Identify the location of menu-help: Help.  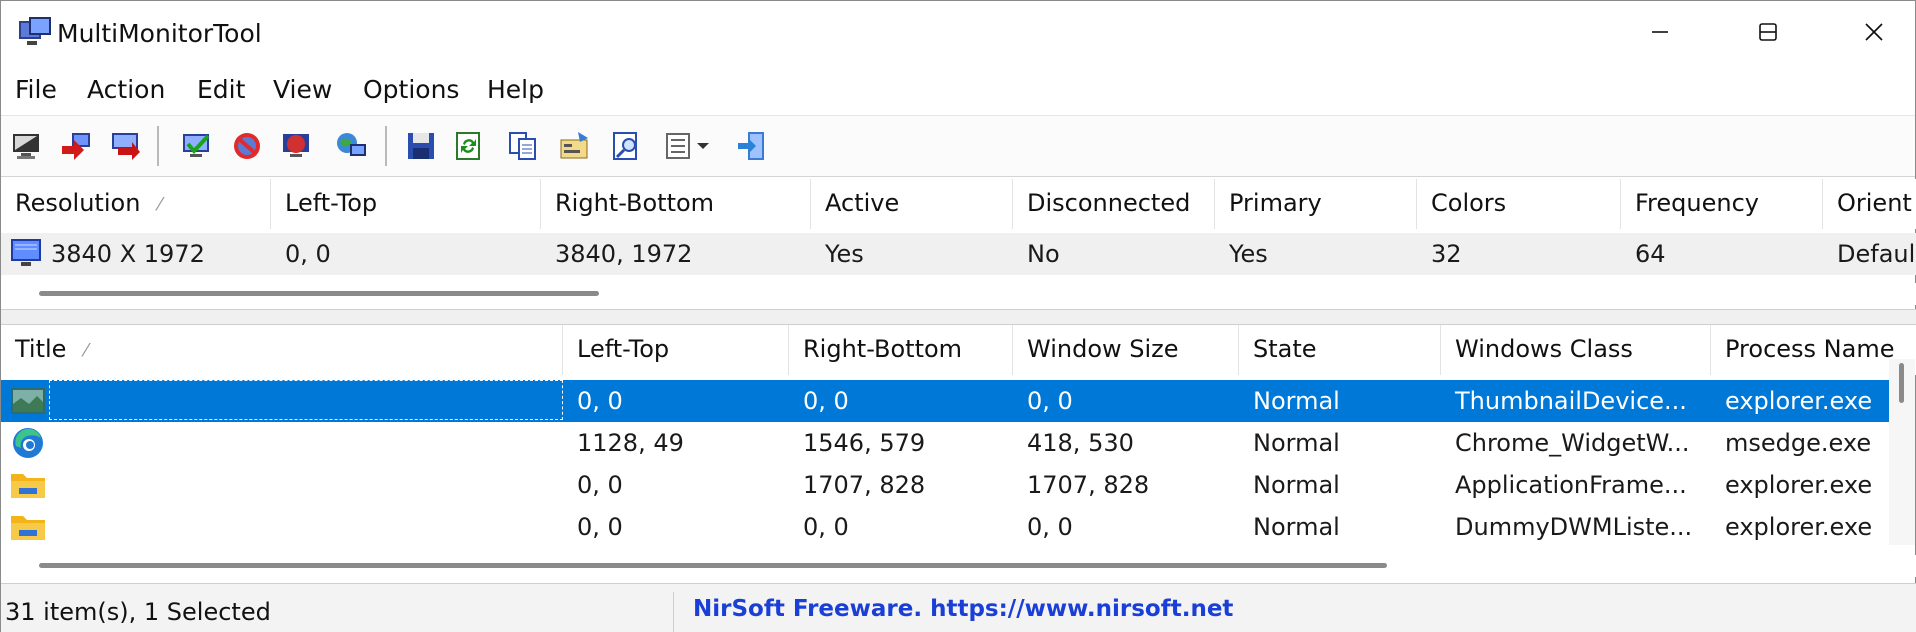
(515, 89).